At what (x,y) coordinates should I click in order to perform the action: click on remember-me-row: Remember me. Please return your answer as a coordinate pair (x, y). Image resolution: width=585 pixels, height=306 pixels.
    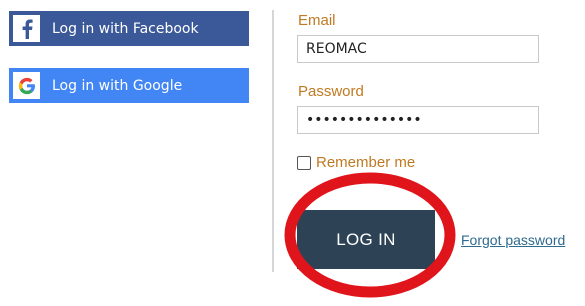
    Looking at the image, I should click on (356, 162).